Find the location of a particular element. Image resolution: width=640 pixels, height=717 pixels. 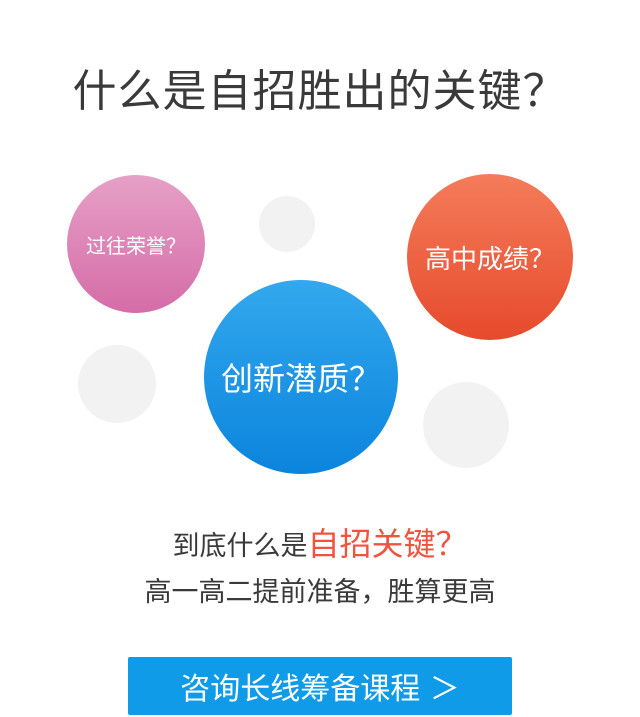

subtitle-preparation: 高一高二提前准备，胜算更高 is located at coordinates (320, 592).